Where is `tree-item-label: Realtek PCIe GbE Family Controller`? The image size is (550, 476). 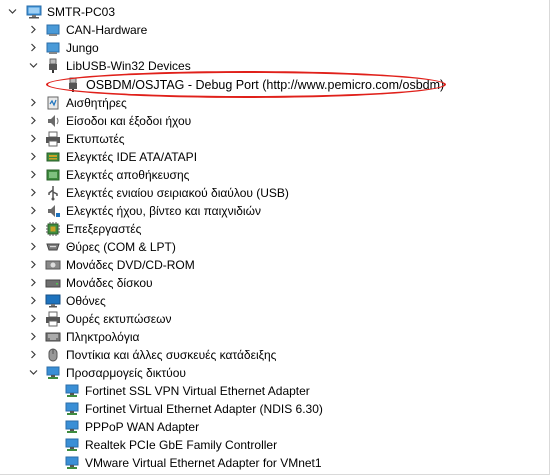
tree-item-label: Realtek PCIe GbE Family Controller is located at coordinates (181, 445).